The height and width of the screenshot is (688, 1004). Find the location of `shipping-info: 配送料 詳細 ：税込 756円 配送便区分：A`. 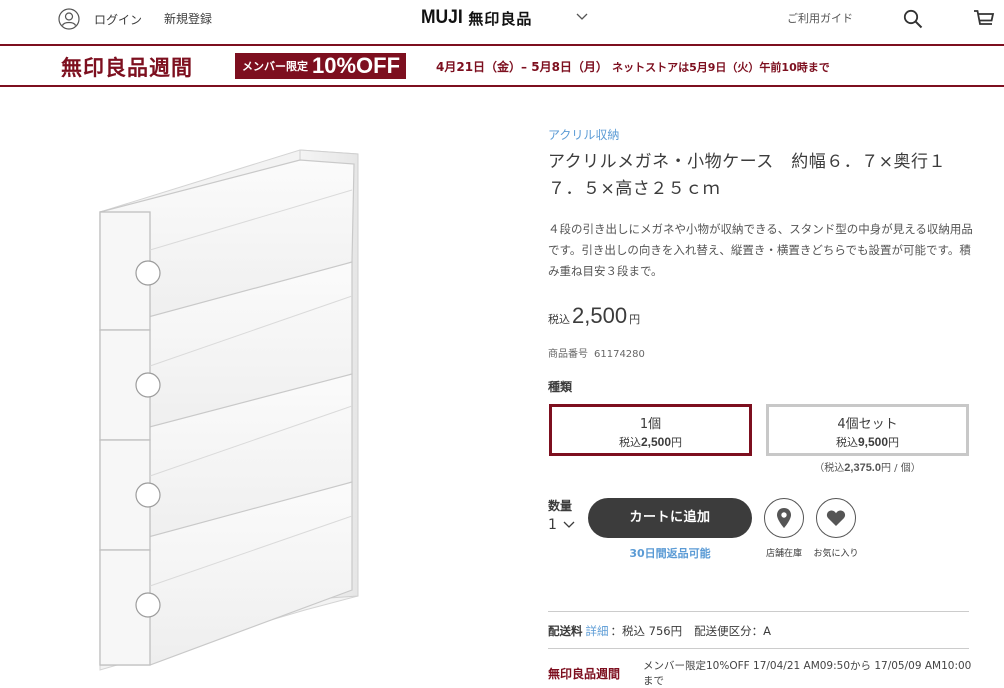

shipping-info: 配送料 詳細 ：税込 756円 配送便区分：A is located at coordinates (659, 631).